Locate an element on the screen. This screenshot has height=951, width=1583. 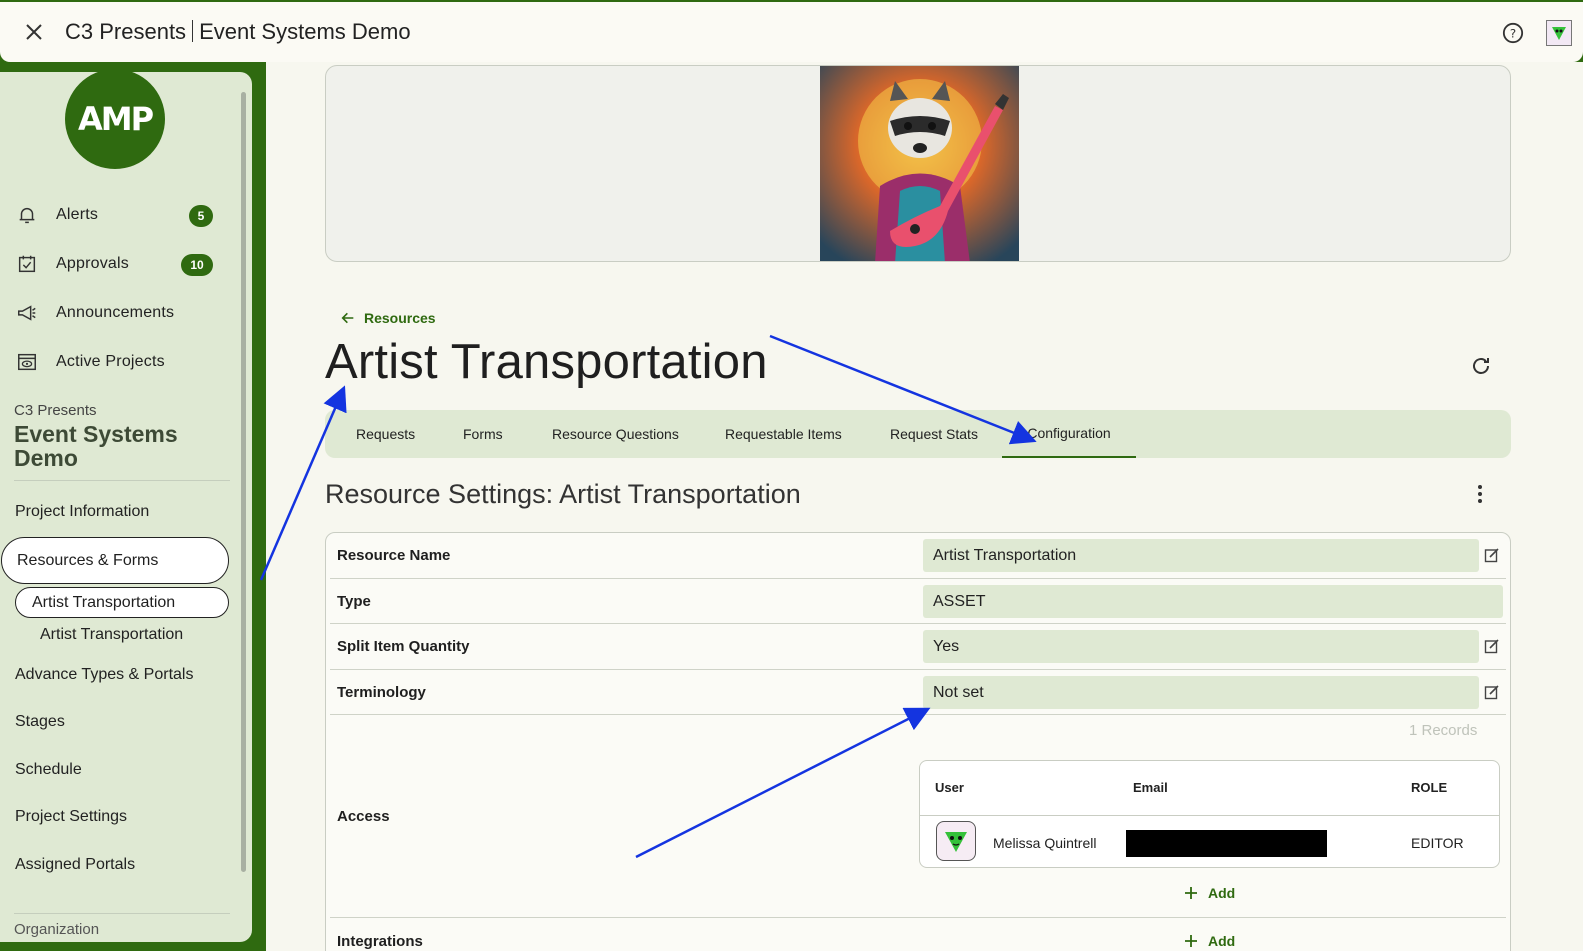
user-name: Melissa Quintrell is located at coordinates (1045, 843).